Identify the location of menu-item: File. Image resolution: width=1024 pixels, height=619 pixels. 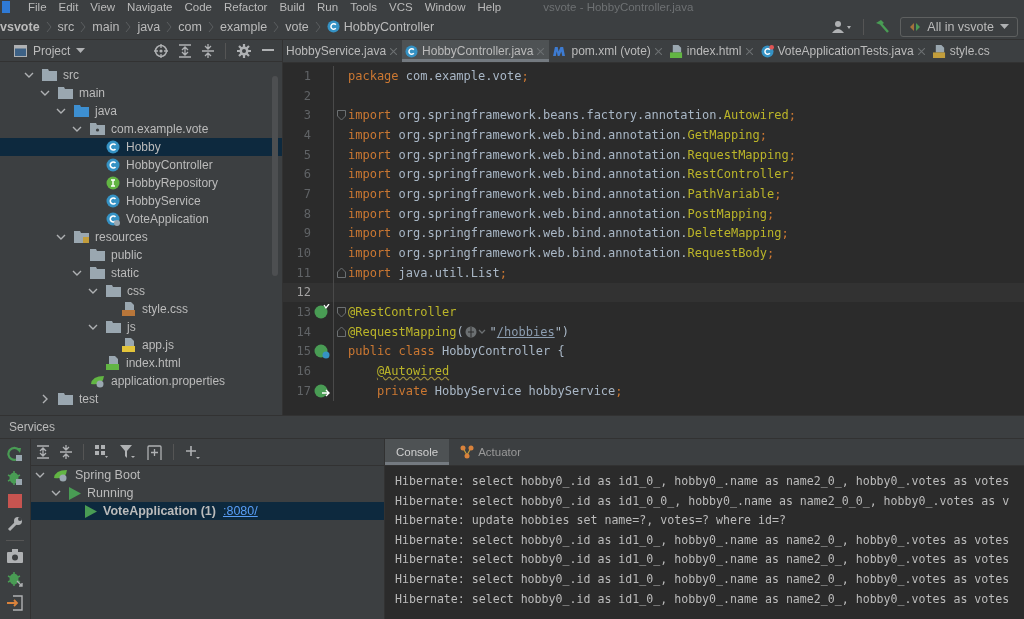
(37, 7).